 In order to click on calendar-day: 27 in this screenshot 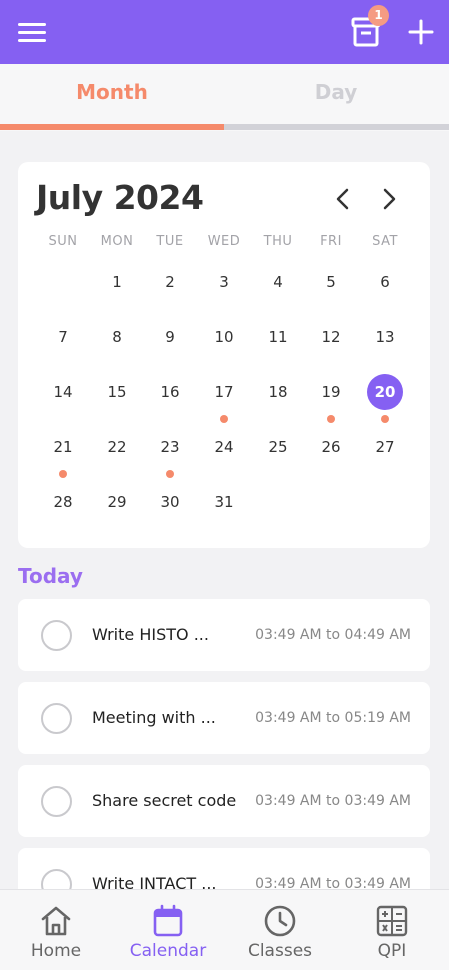, I will do `click(385, 447)`.